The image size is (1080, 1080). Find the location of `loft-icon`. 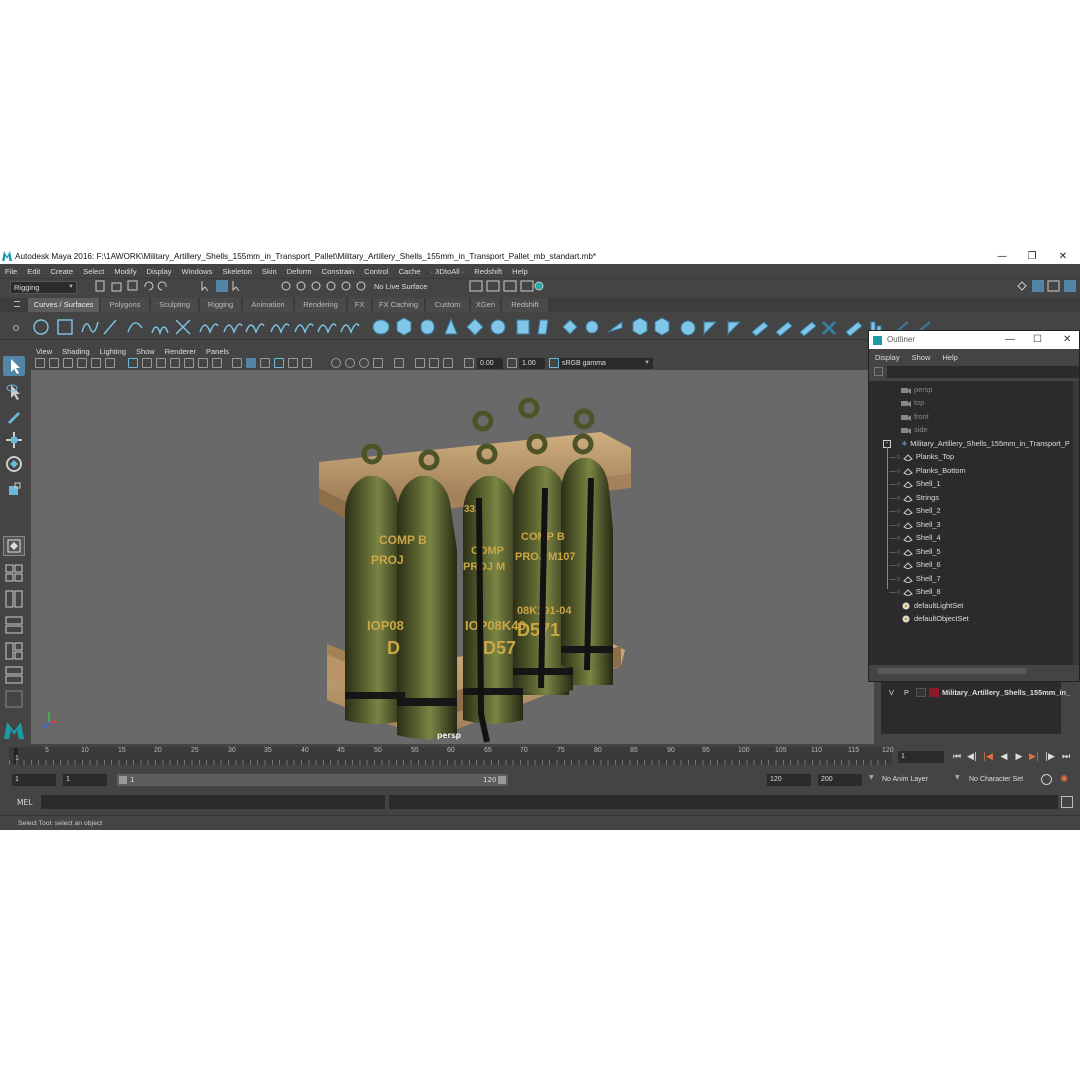

loft-icon is located at coordinates (543, 327).